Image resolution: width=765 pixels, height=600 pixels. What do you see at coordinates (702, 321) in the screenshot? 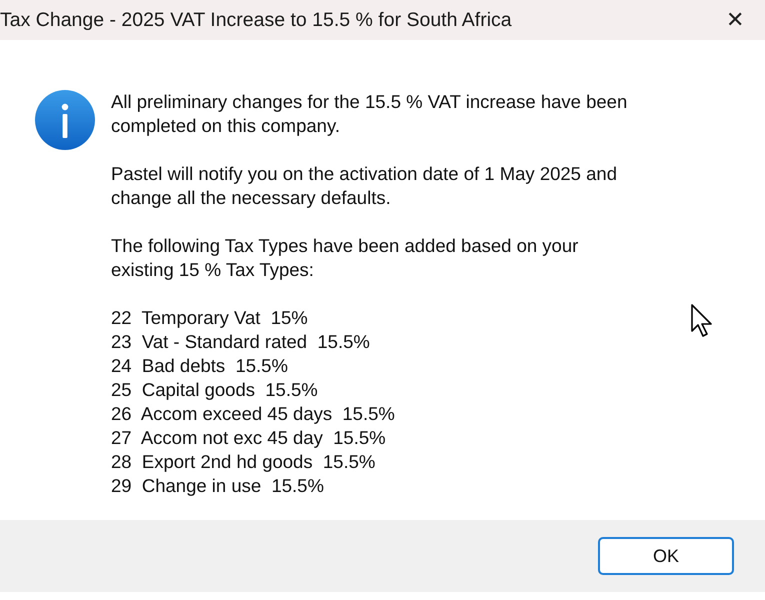
I see `cursor-icon` at bounding box center [702, 321].